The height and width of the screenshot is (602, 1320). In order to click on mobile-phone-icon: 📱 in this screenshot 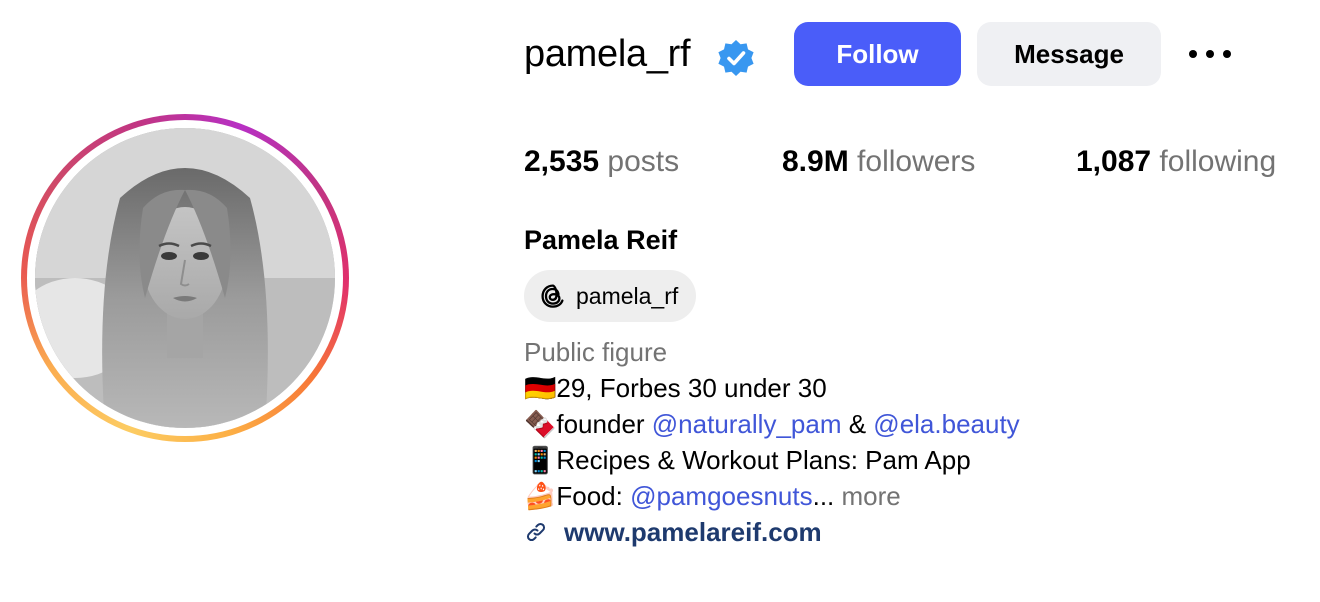, I will do `click(540, 461)`.